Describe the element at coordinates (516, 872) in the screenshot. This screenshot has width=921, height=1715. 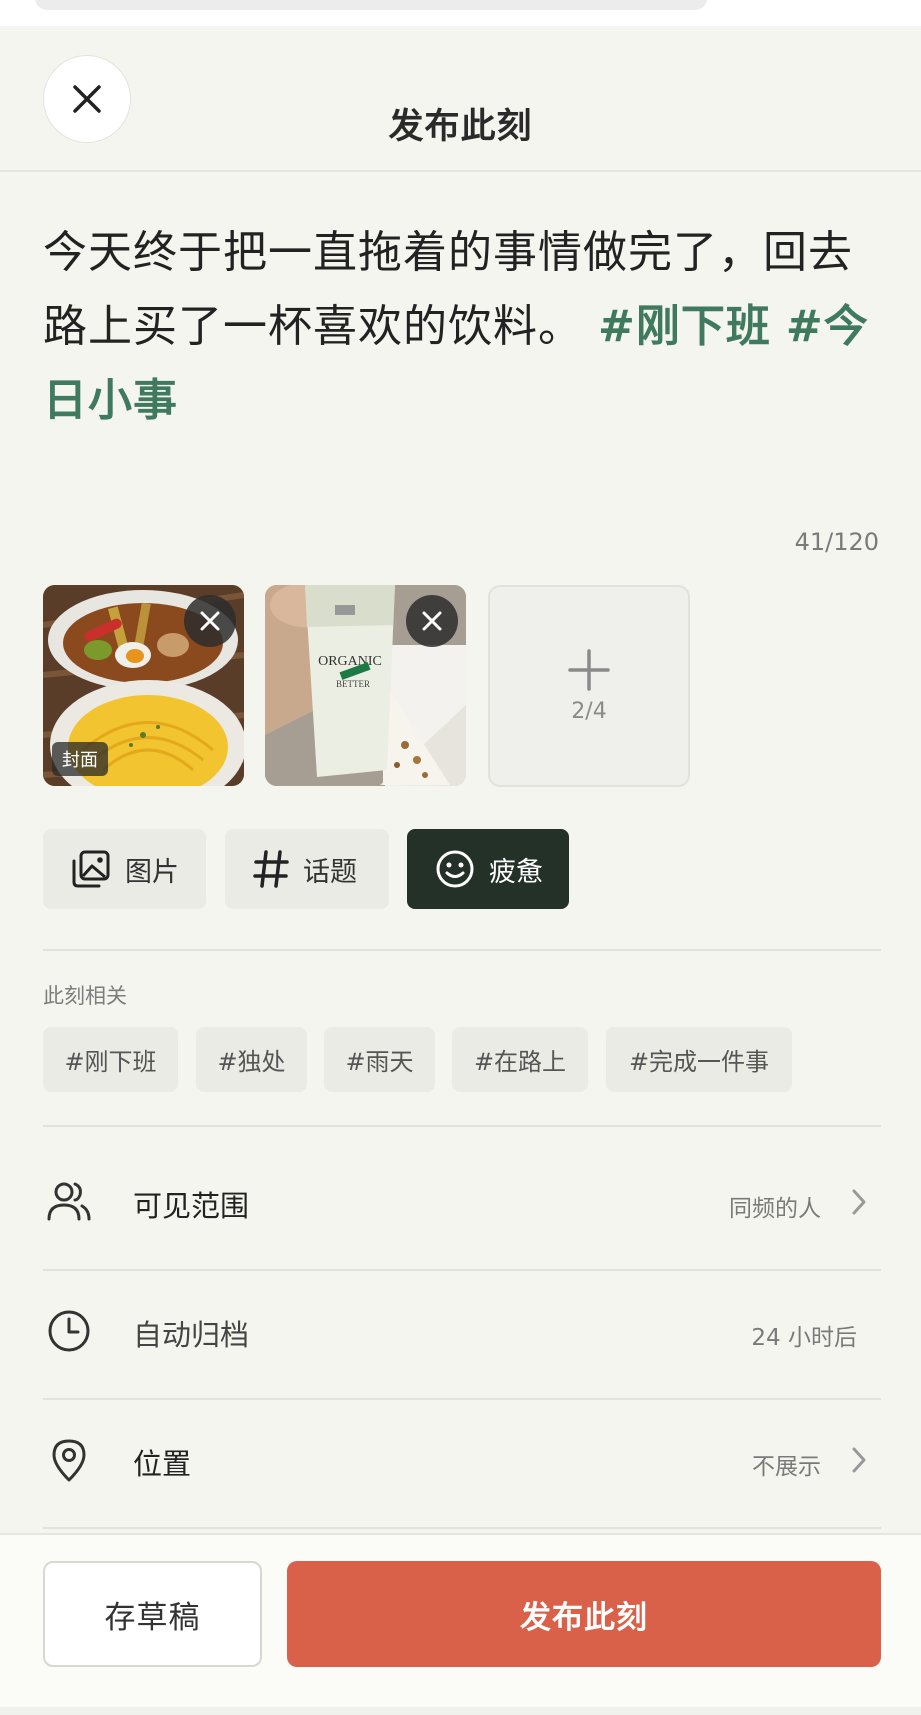
I see `mood-tool-label: 疲惫` at that location.